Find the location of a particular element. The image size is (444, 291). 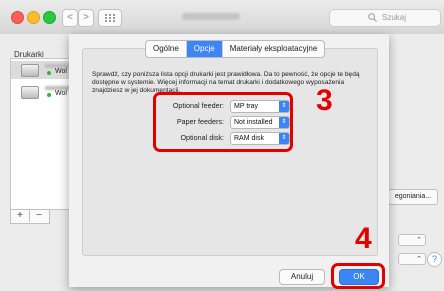

paper-size-popup: ⌃ is located at coordinates (412, 259).